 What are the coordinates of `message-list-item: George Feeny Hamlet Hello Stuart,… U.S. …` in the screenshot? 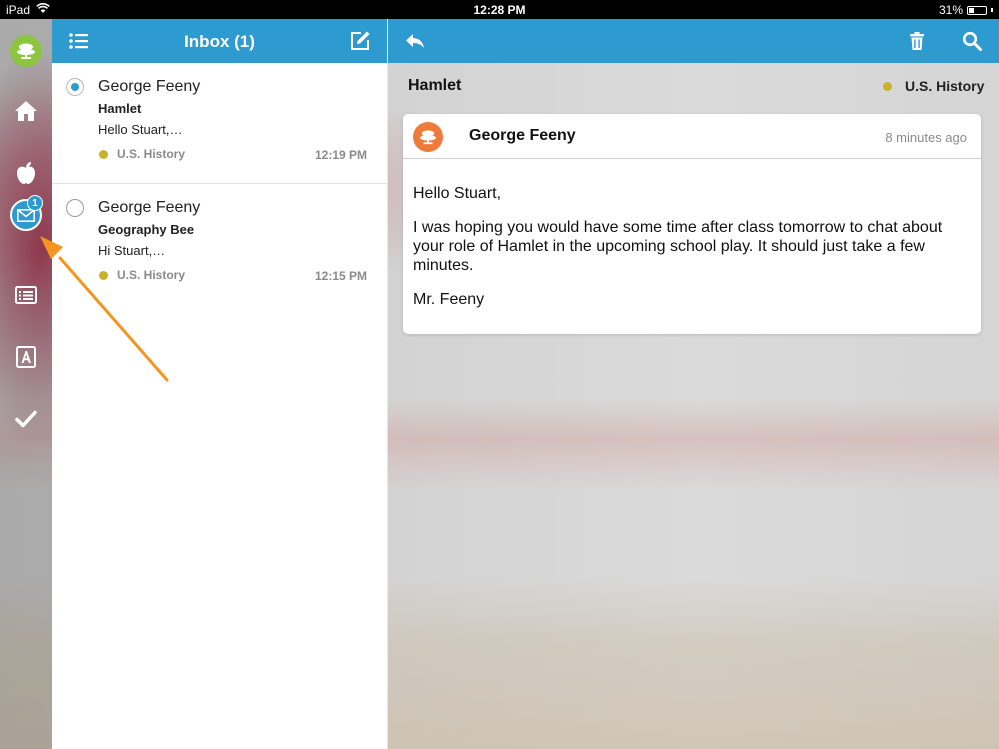 It's located at (219, 123).